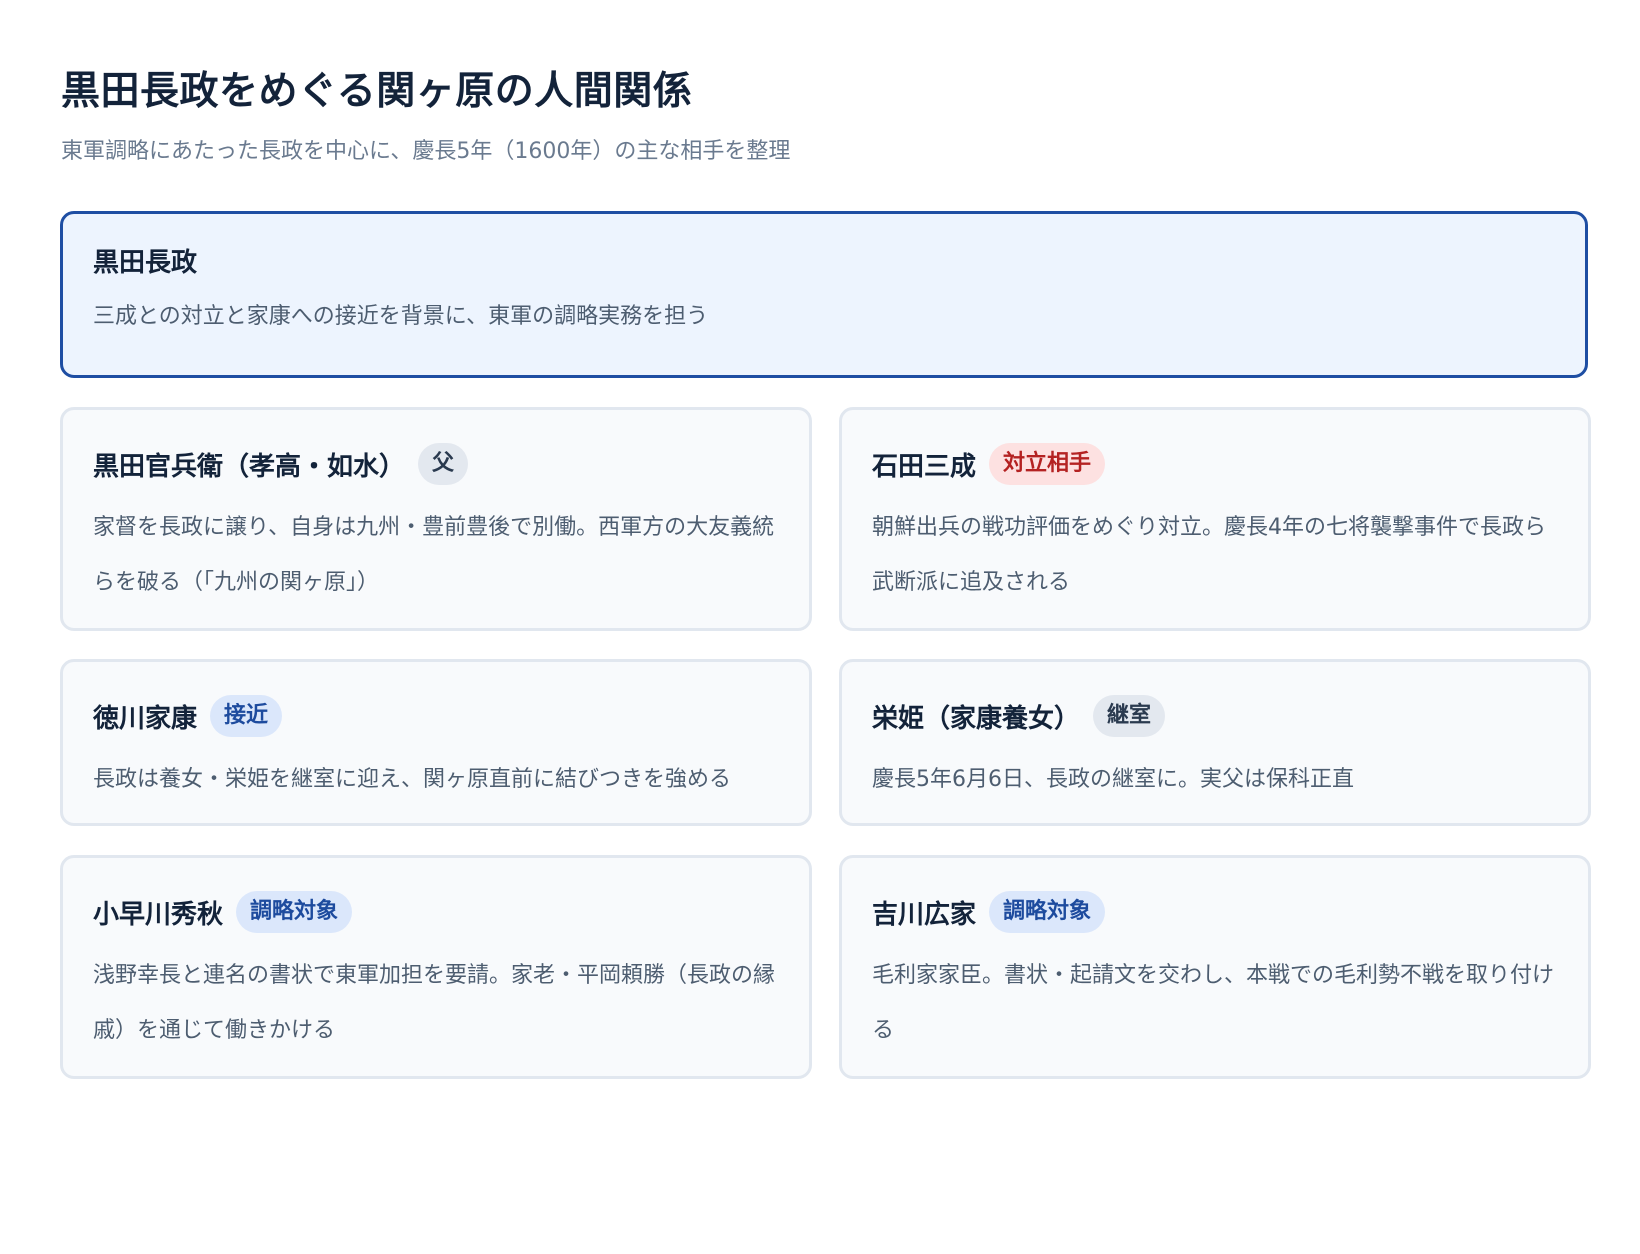 The image size is (1640, 1254). Describe the element at coordinates (401, 316) in the screenshot. I see `person-description: 三成との対立と家康への接近を背景に、東軍の調略実務を担う` at that location.